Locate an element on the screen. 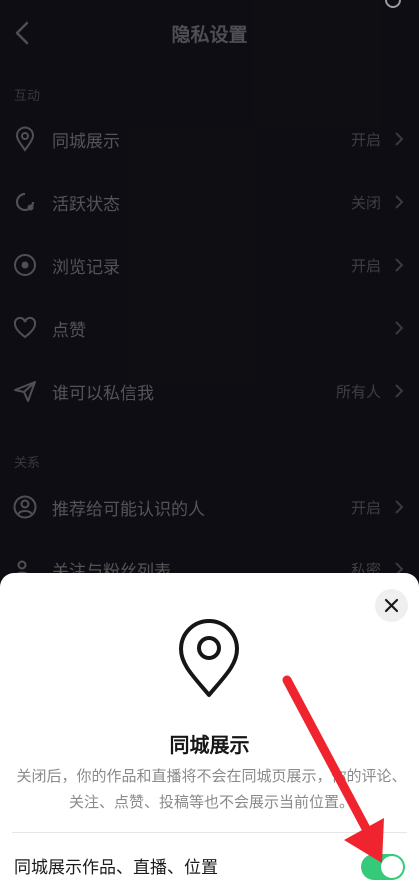 This screenshot has height=893, width=419. toggle-knob is located at coordinates (392, 867).